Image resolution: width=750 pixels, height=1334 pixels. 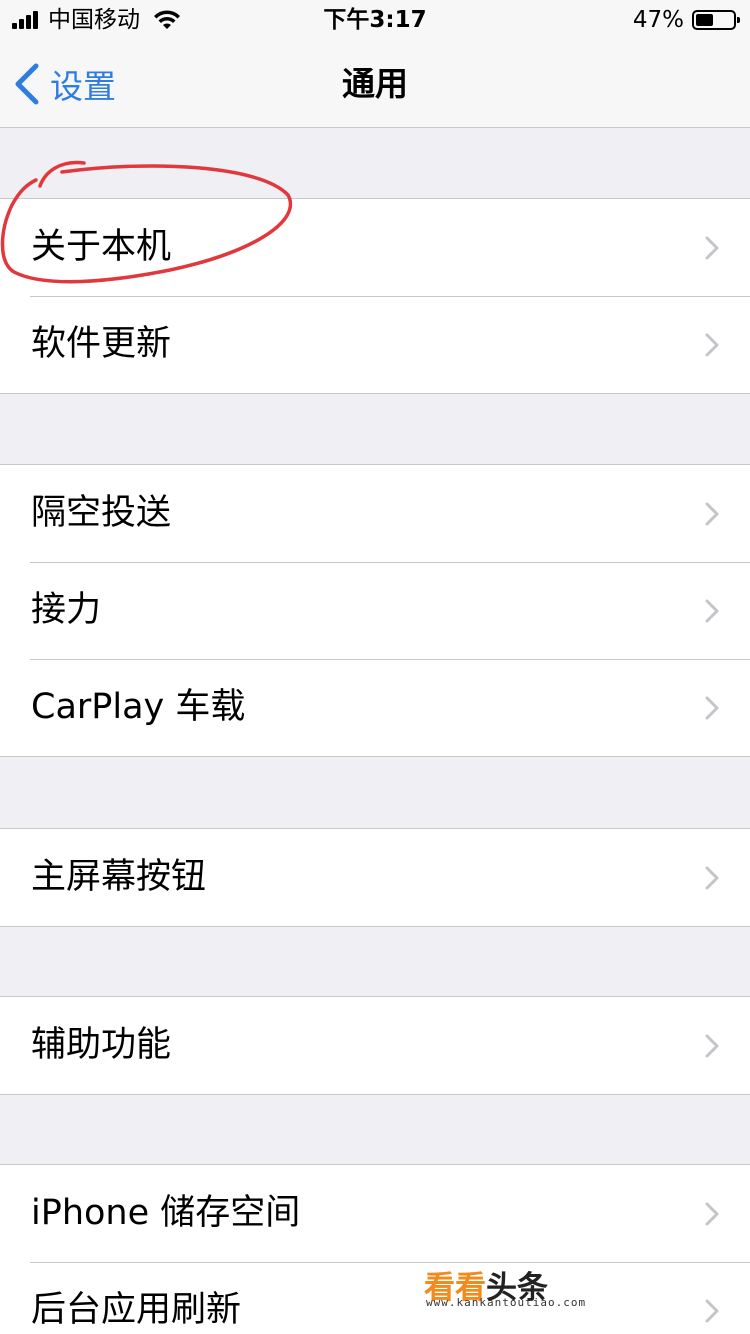 I want to click on navigation-bar: 设置 通用, so click(x=375, y=84).